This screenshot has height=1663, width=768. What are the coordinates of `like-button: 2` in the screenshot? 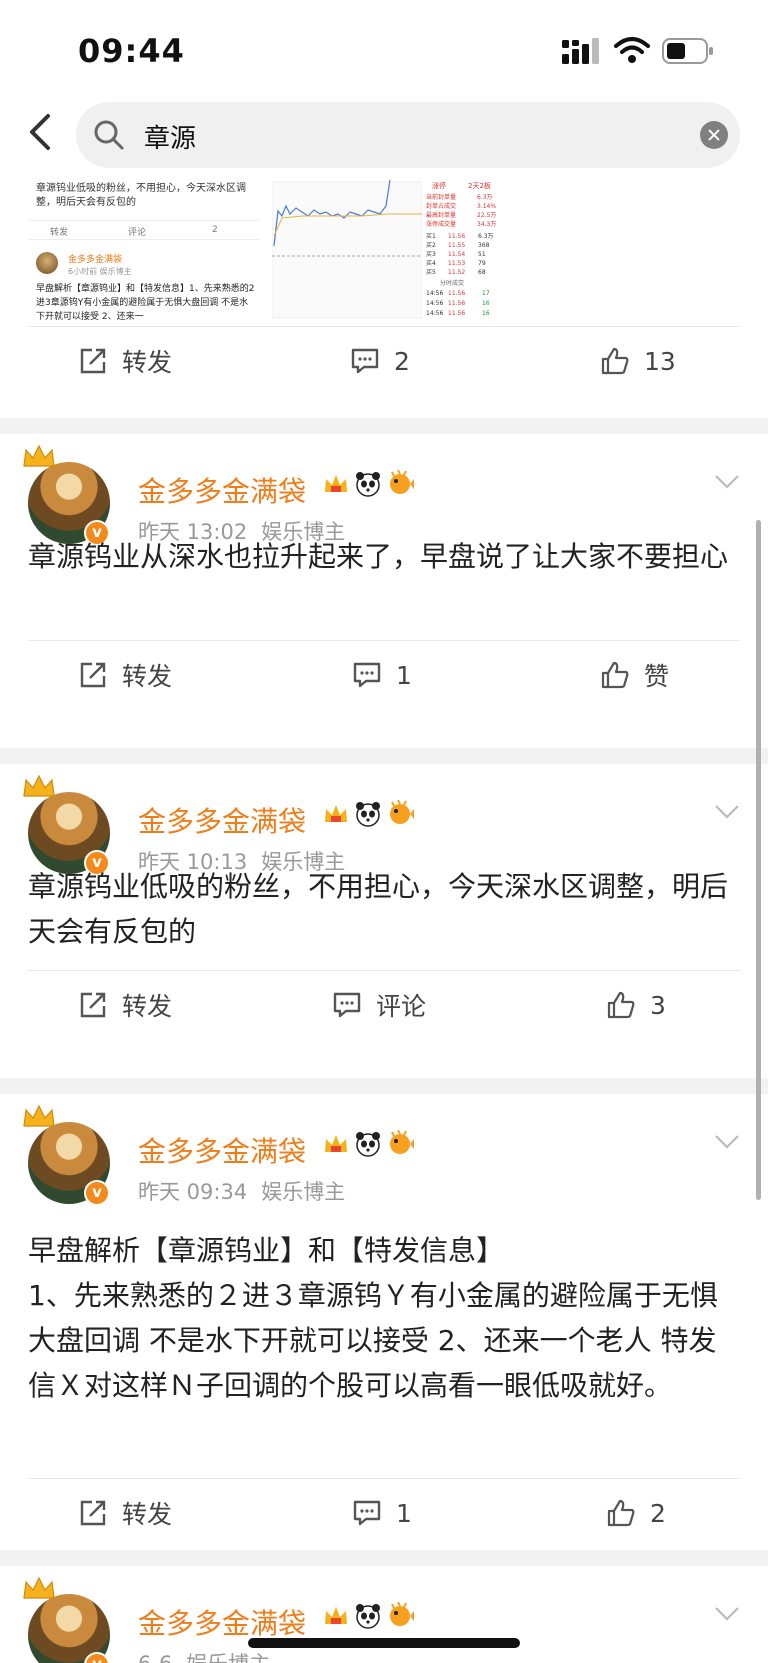 It's located at (636, 1513).